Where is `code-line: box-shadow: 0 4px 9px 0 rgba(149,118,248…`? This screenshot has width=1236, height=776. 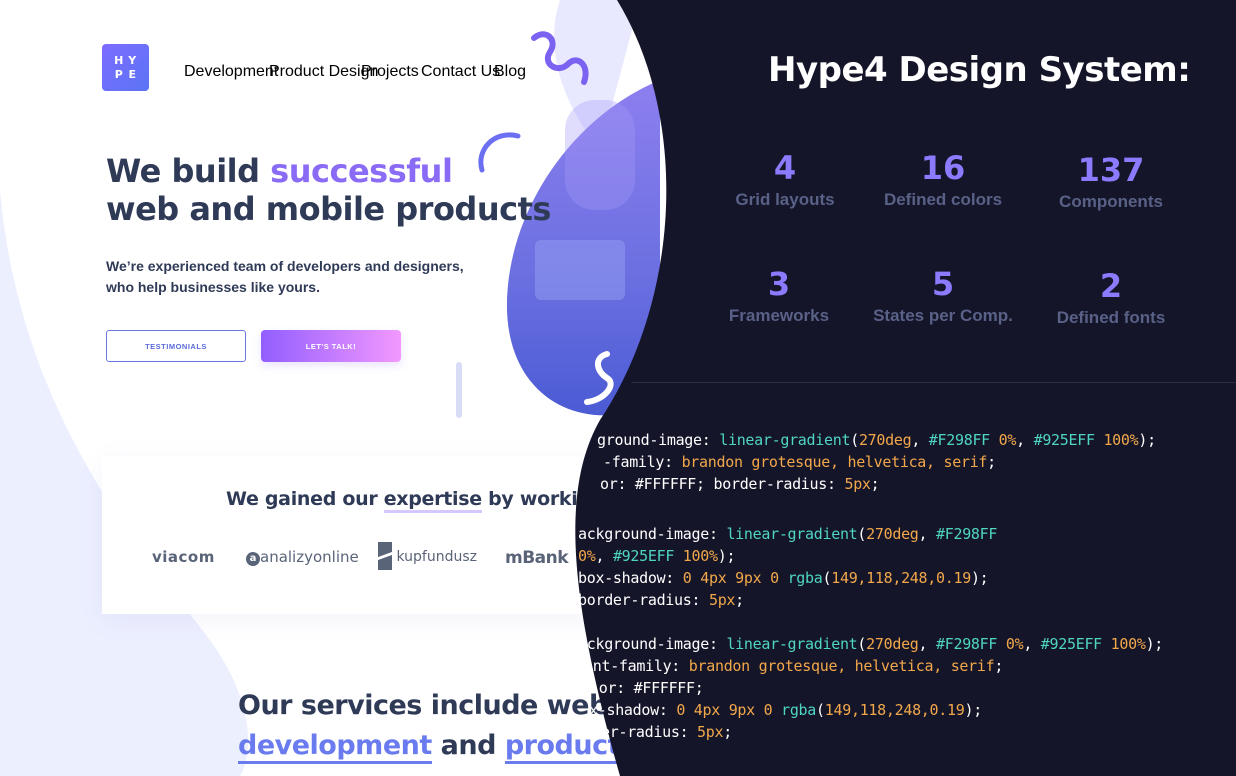
code-line: box-shadow: 0 4px 9px 0 rgba(149,118,248… is located at coordinates (783, 578).